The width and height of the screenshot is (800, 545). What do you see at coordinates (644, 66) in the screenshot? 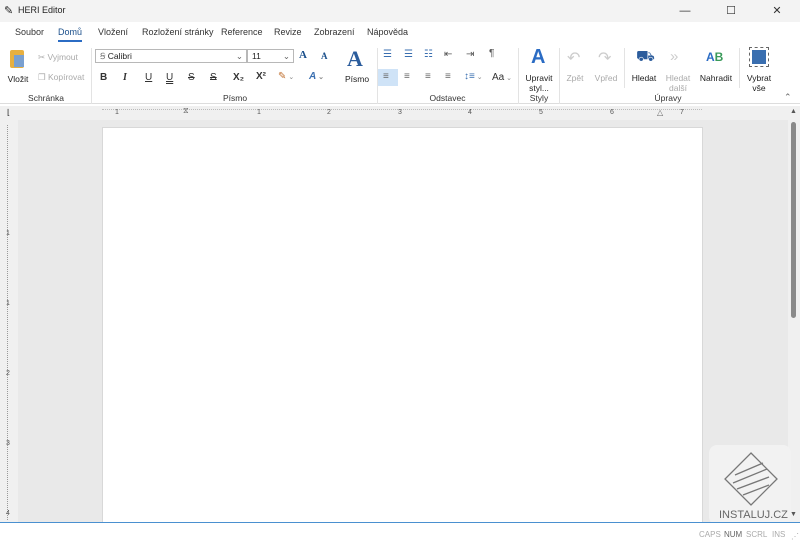
I see `find-button: ⛟ Hledat` at bounding box center [644, 66].